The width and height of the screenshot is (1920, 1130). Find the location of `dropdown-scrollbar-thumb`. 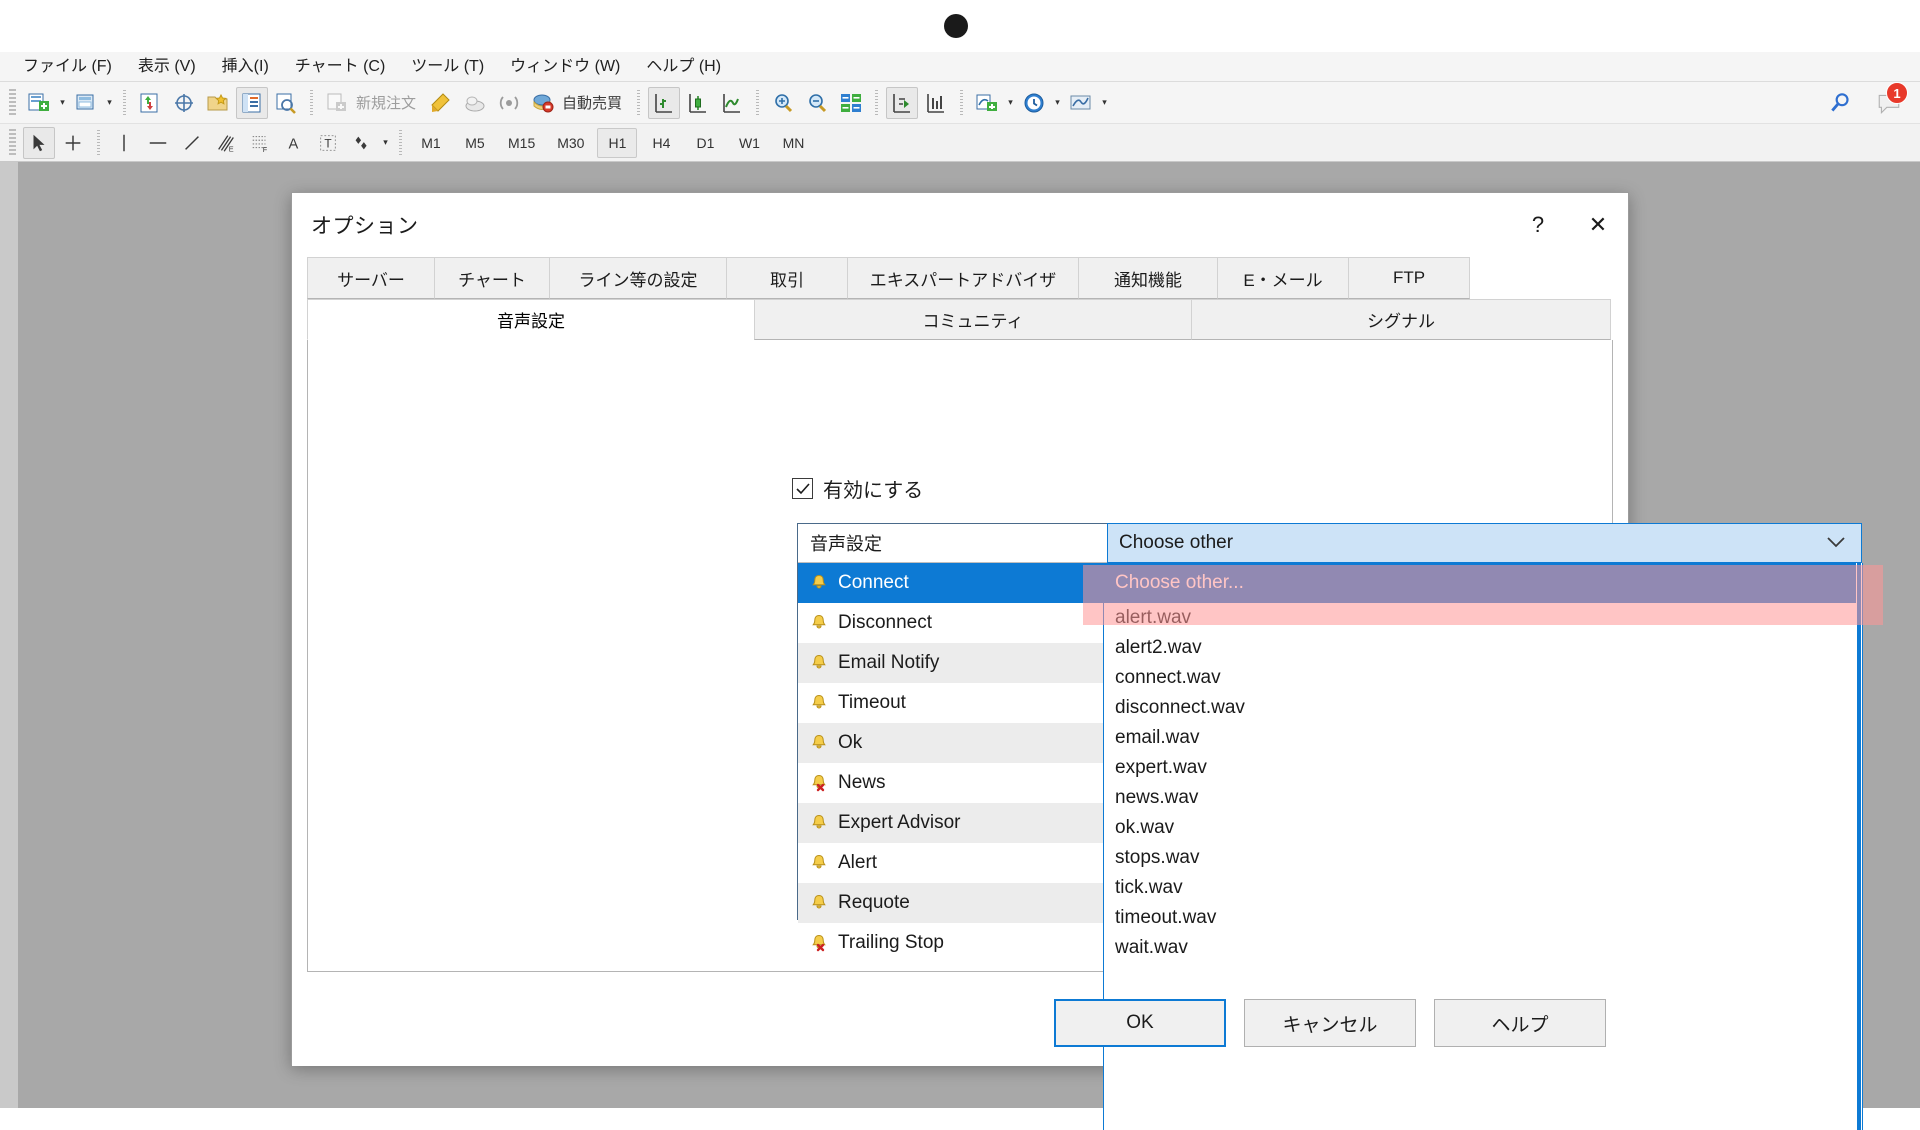

dropdown-scrollbar-thumb is located at coordinates (1859, 846).